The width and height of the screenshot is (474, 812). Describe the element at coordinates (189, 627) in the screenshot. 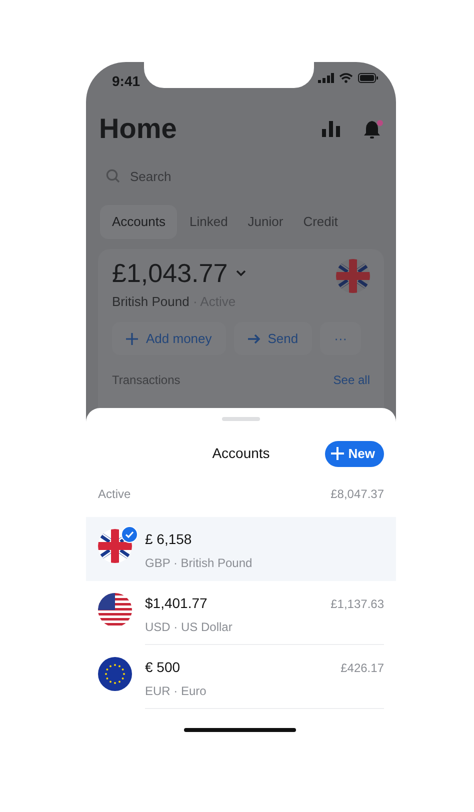

I see `account-currency: USD · US Dollar` at that location.